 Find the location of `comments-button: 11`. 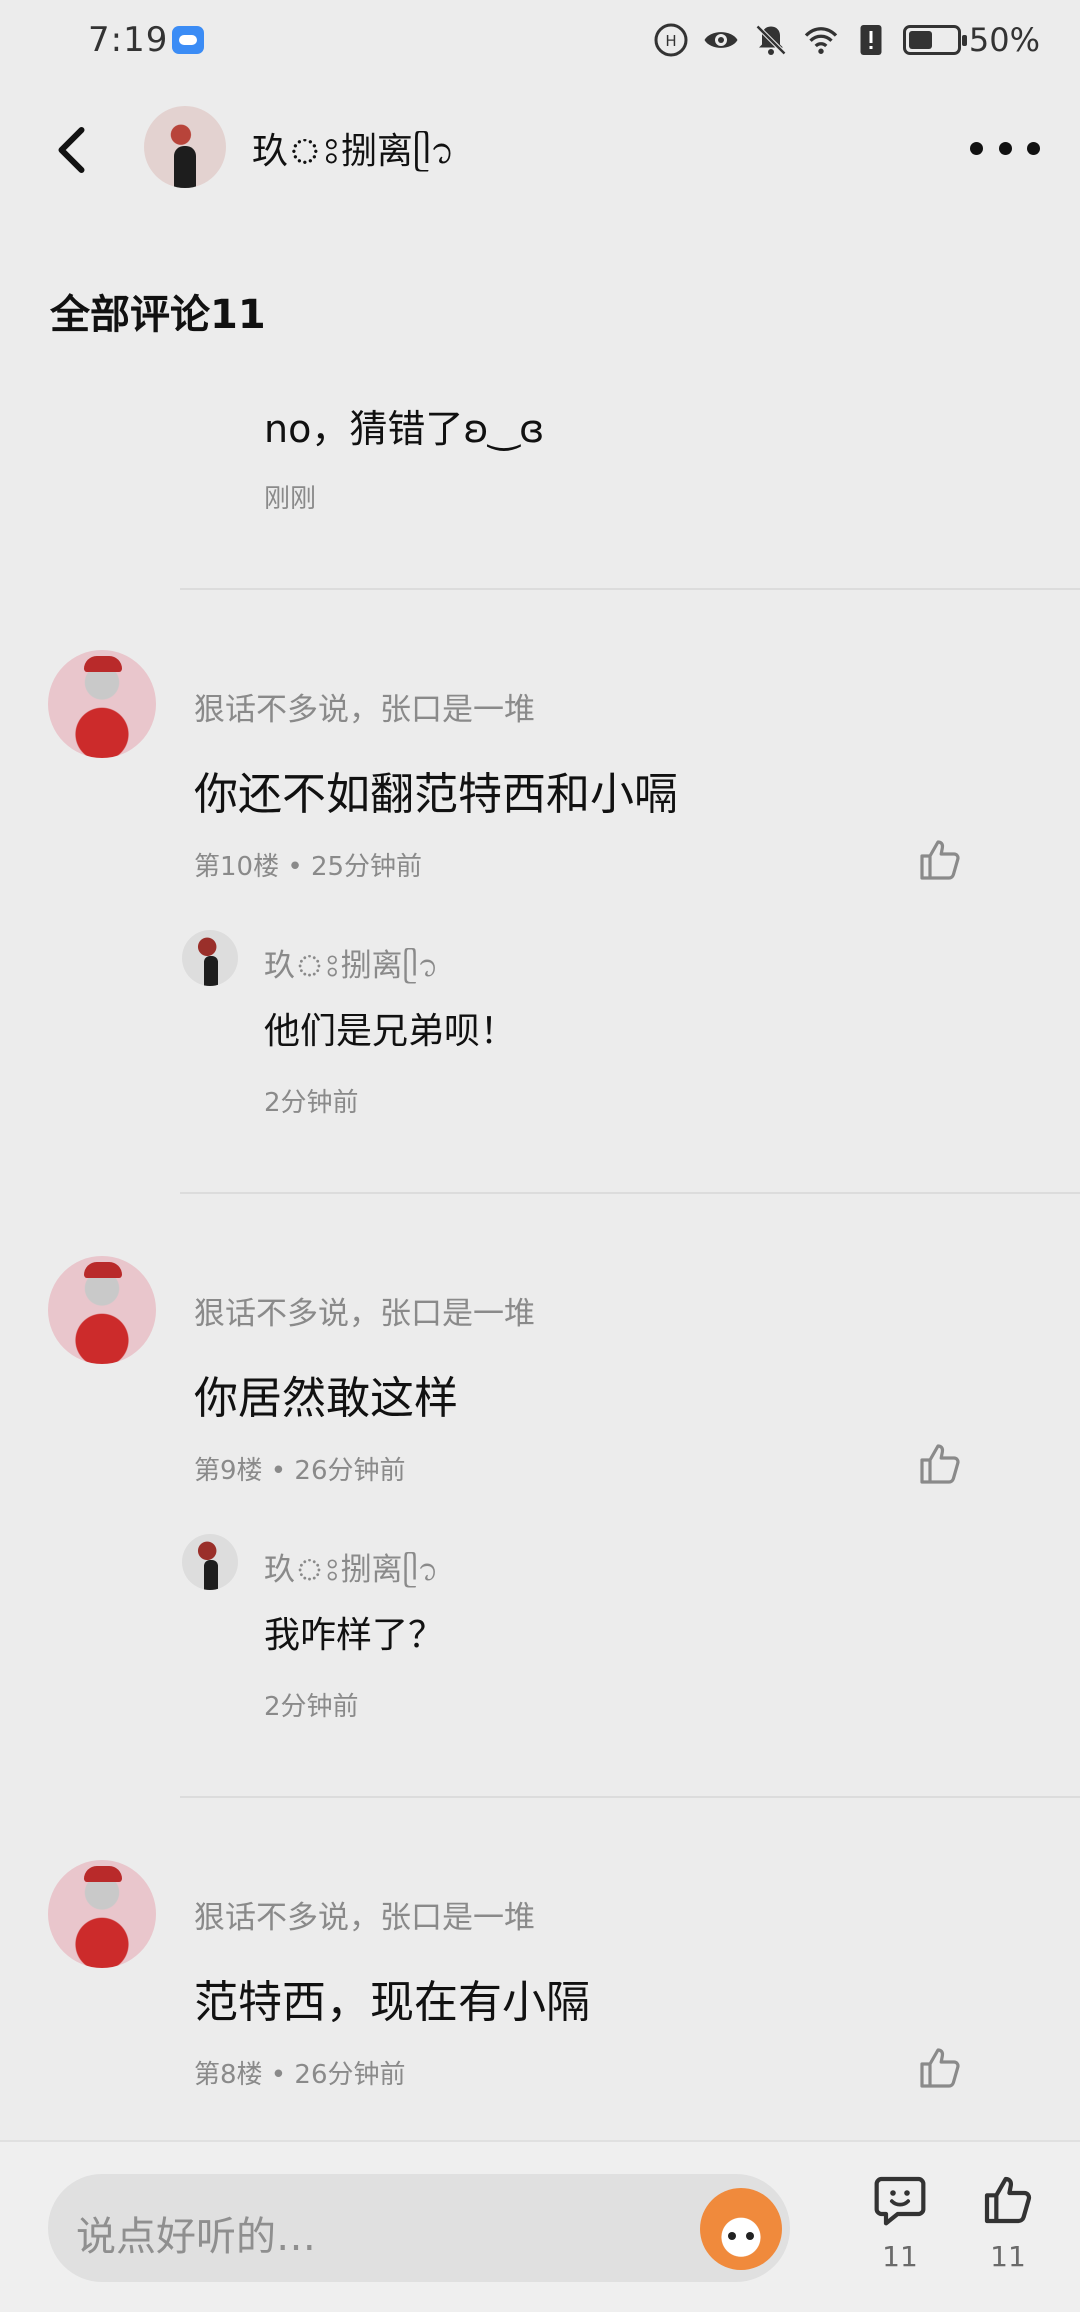

comments-button: 11 is located at coordinates (900, 2222).